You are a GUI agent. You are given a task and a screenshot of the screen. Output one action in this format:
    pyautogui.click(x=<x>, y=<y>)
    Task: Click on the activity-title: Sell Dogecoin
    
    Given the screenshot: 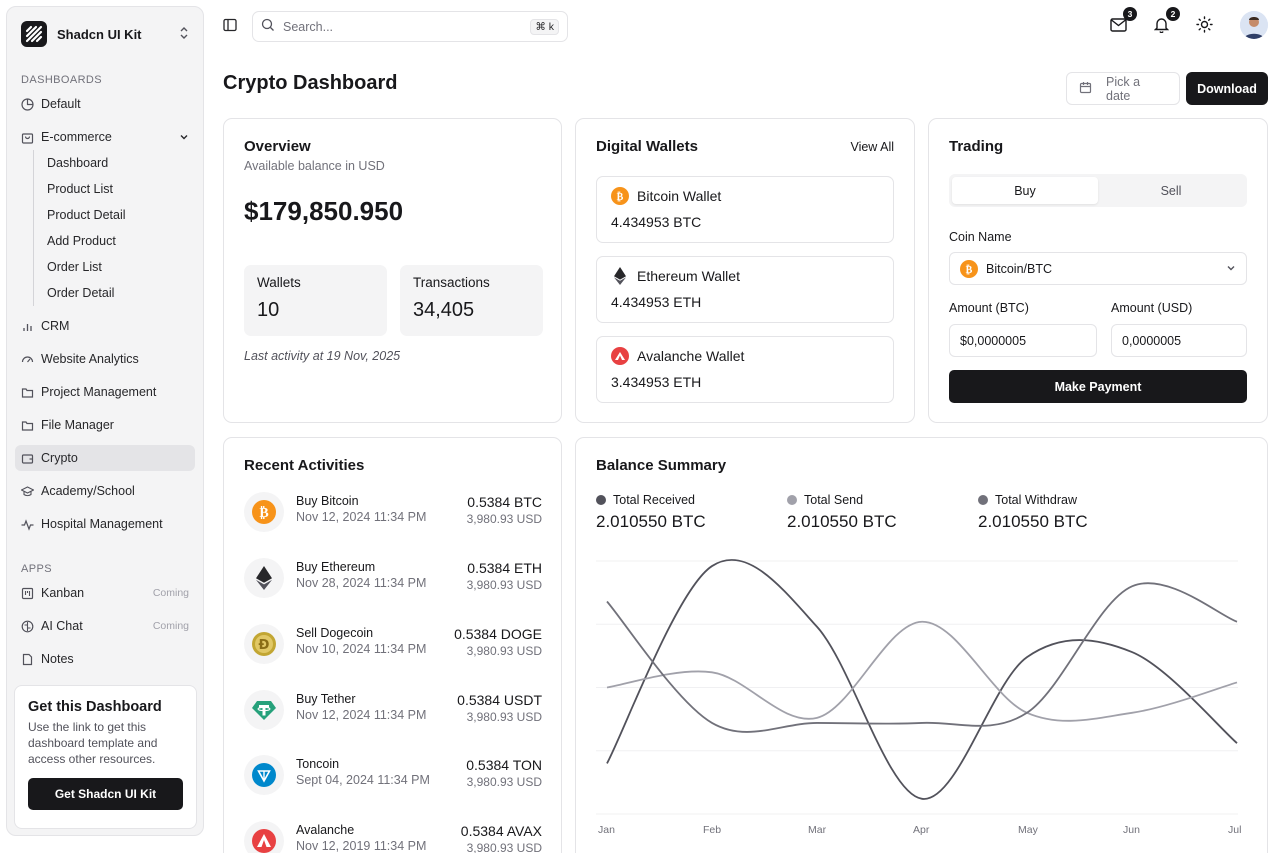 What is the action you would take?
    pyautogui.click(x=335, y=633)
    